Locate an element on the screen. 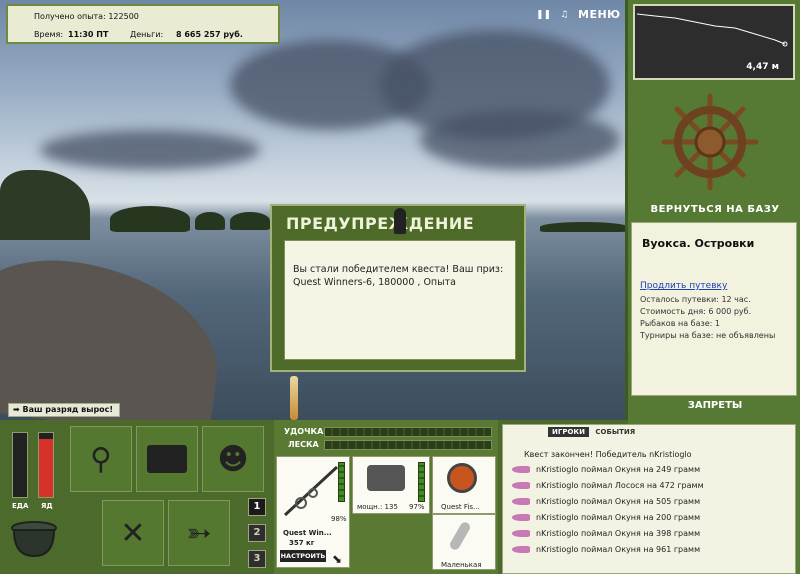 The width and height of the screenshot is (800, 574). food-label: ЕДА is located at coordinates (20, 506).